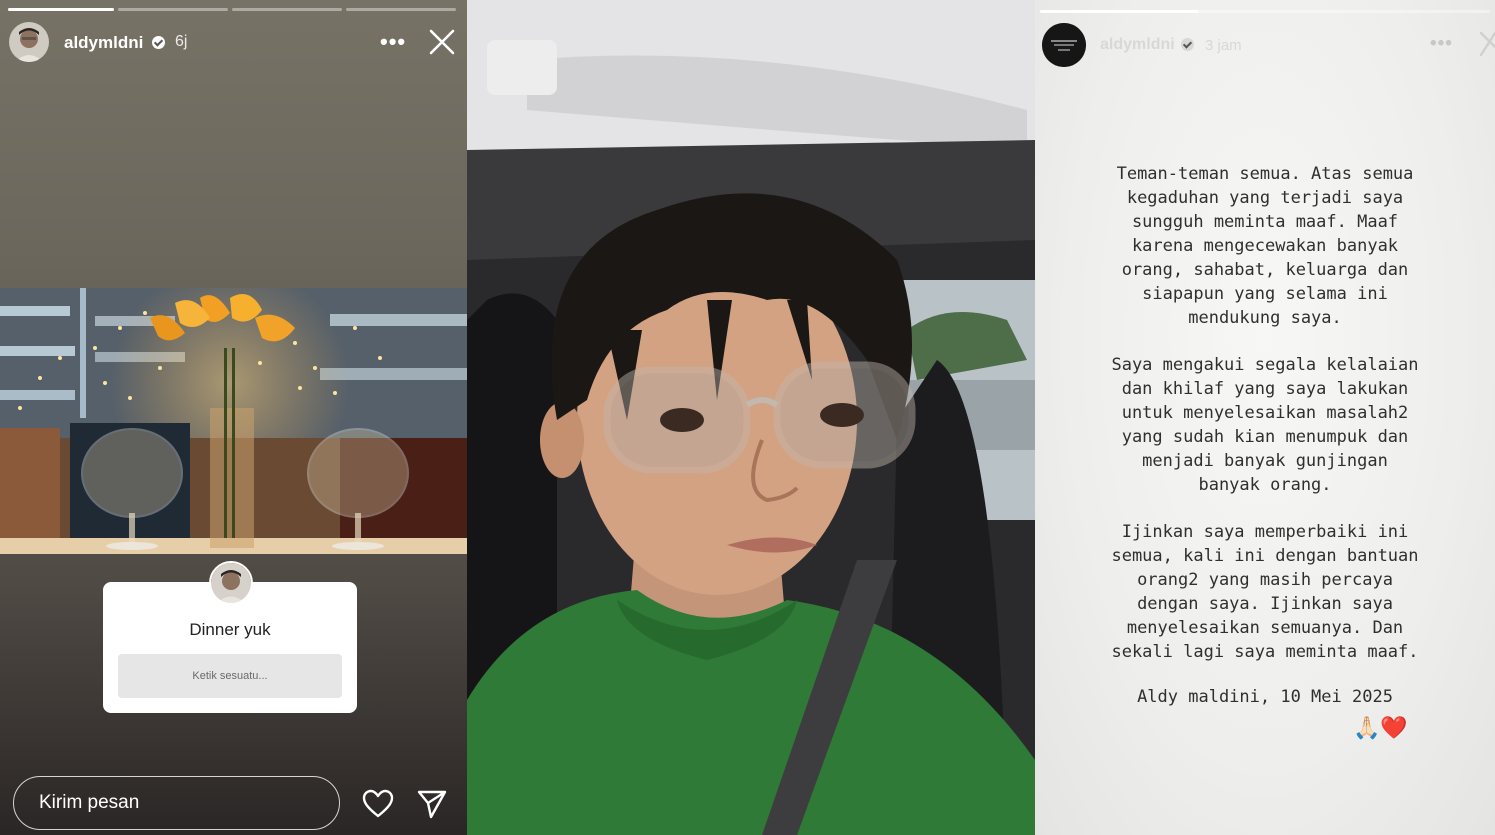 This screenshot has width=1495, height=835. What do you see at coordinates (181, 41) in the screenshot?
I see `story-timestamp: 6j` at bounding box center [181, 41].